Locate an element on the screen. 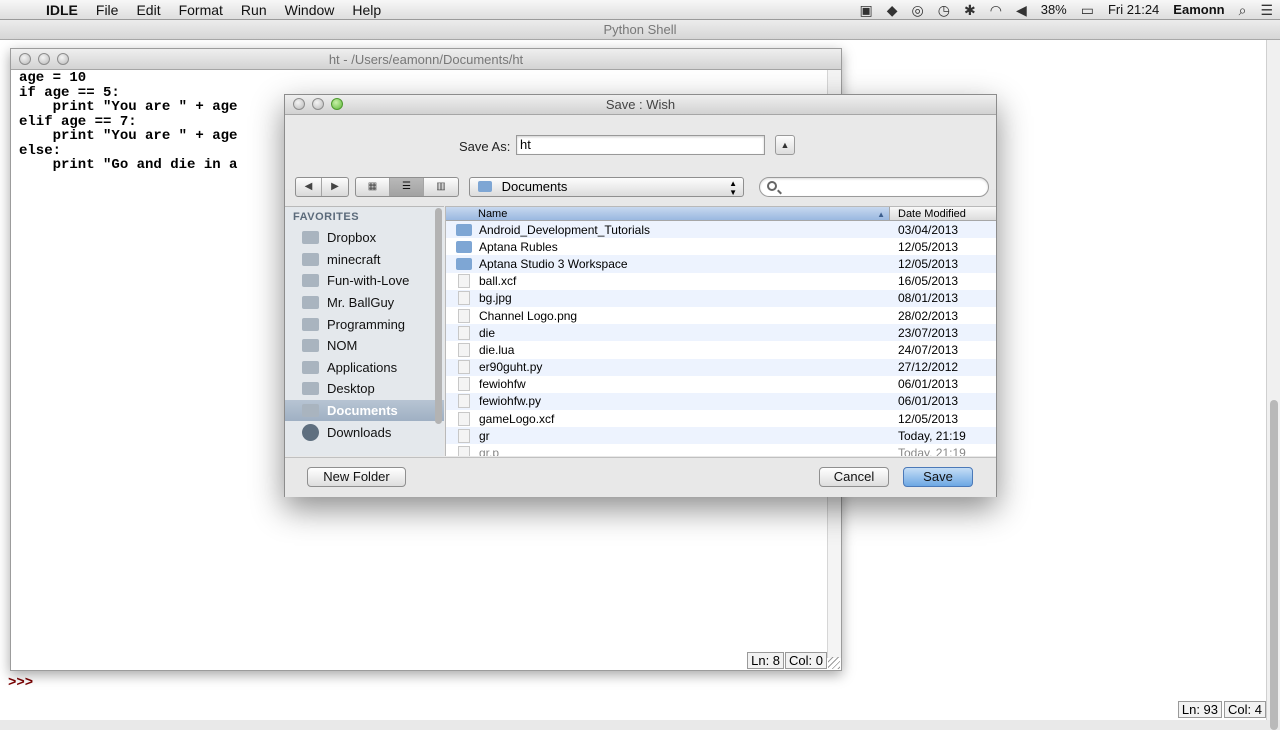 The height and width of the screenshot is (730, 1280). camera-icon: ▣ is located at coordinates (866, 10).